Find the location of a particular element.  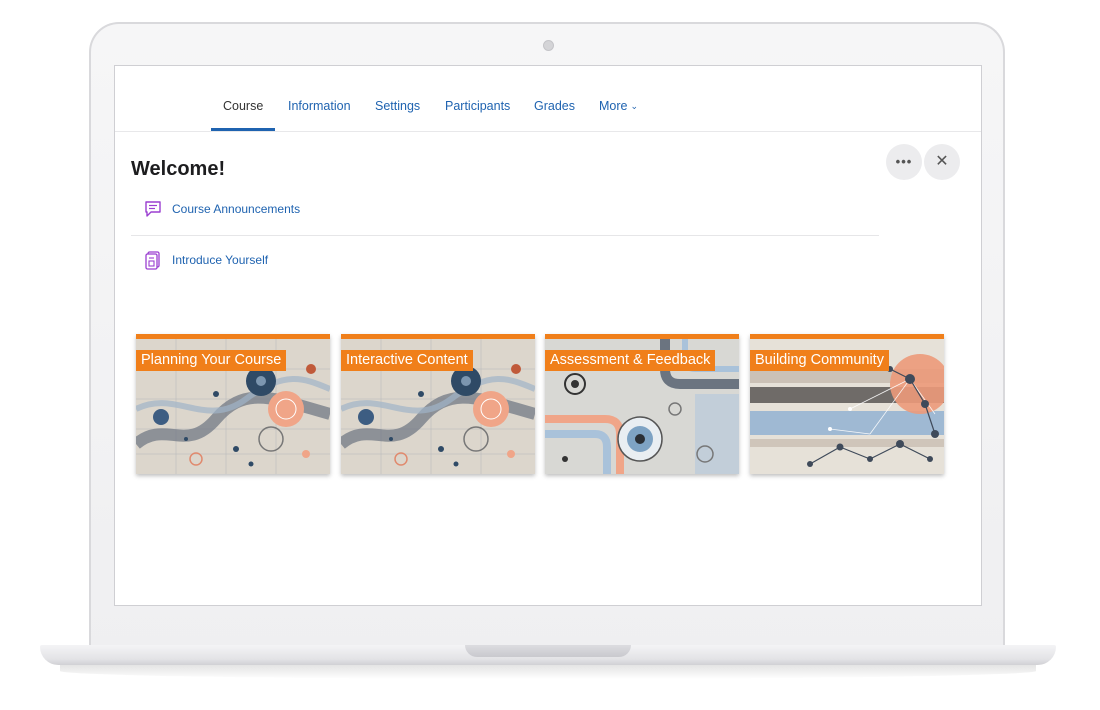

webcam is located at coordinates (548, 45).